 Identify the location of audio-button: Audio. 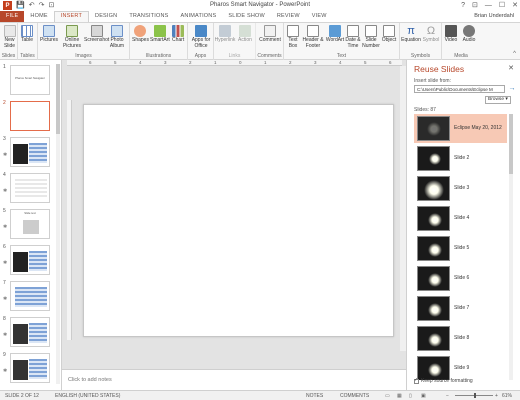
(469, 34).